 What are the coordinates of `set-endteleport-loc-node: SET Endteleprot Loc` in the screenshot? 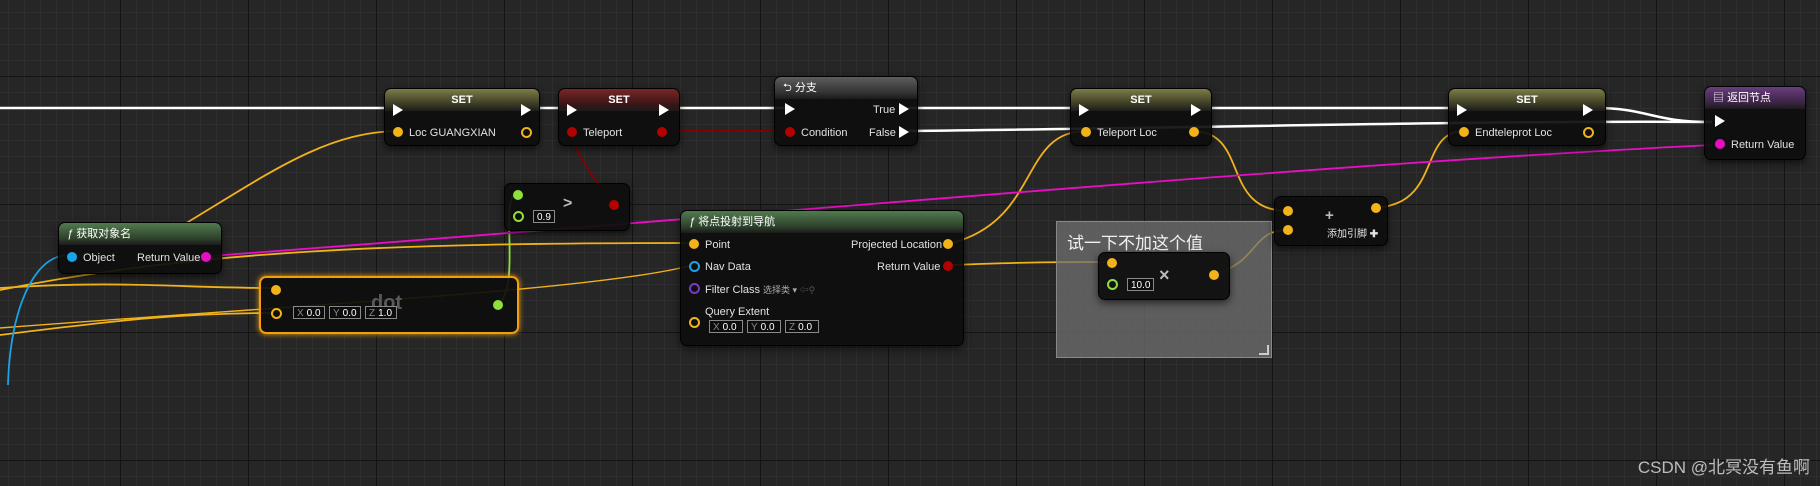 It's located at (1527, 117).